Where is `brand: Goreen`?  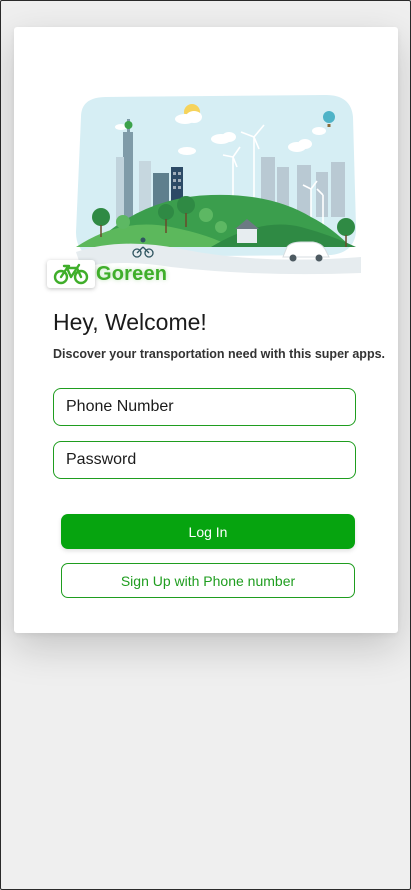
brand: Goreen is located at coordinates (107, 274).